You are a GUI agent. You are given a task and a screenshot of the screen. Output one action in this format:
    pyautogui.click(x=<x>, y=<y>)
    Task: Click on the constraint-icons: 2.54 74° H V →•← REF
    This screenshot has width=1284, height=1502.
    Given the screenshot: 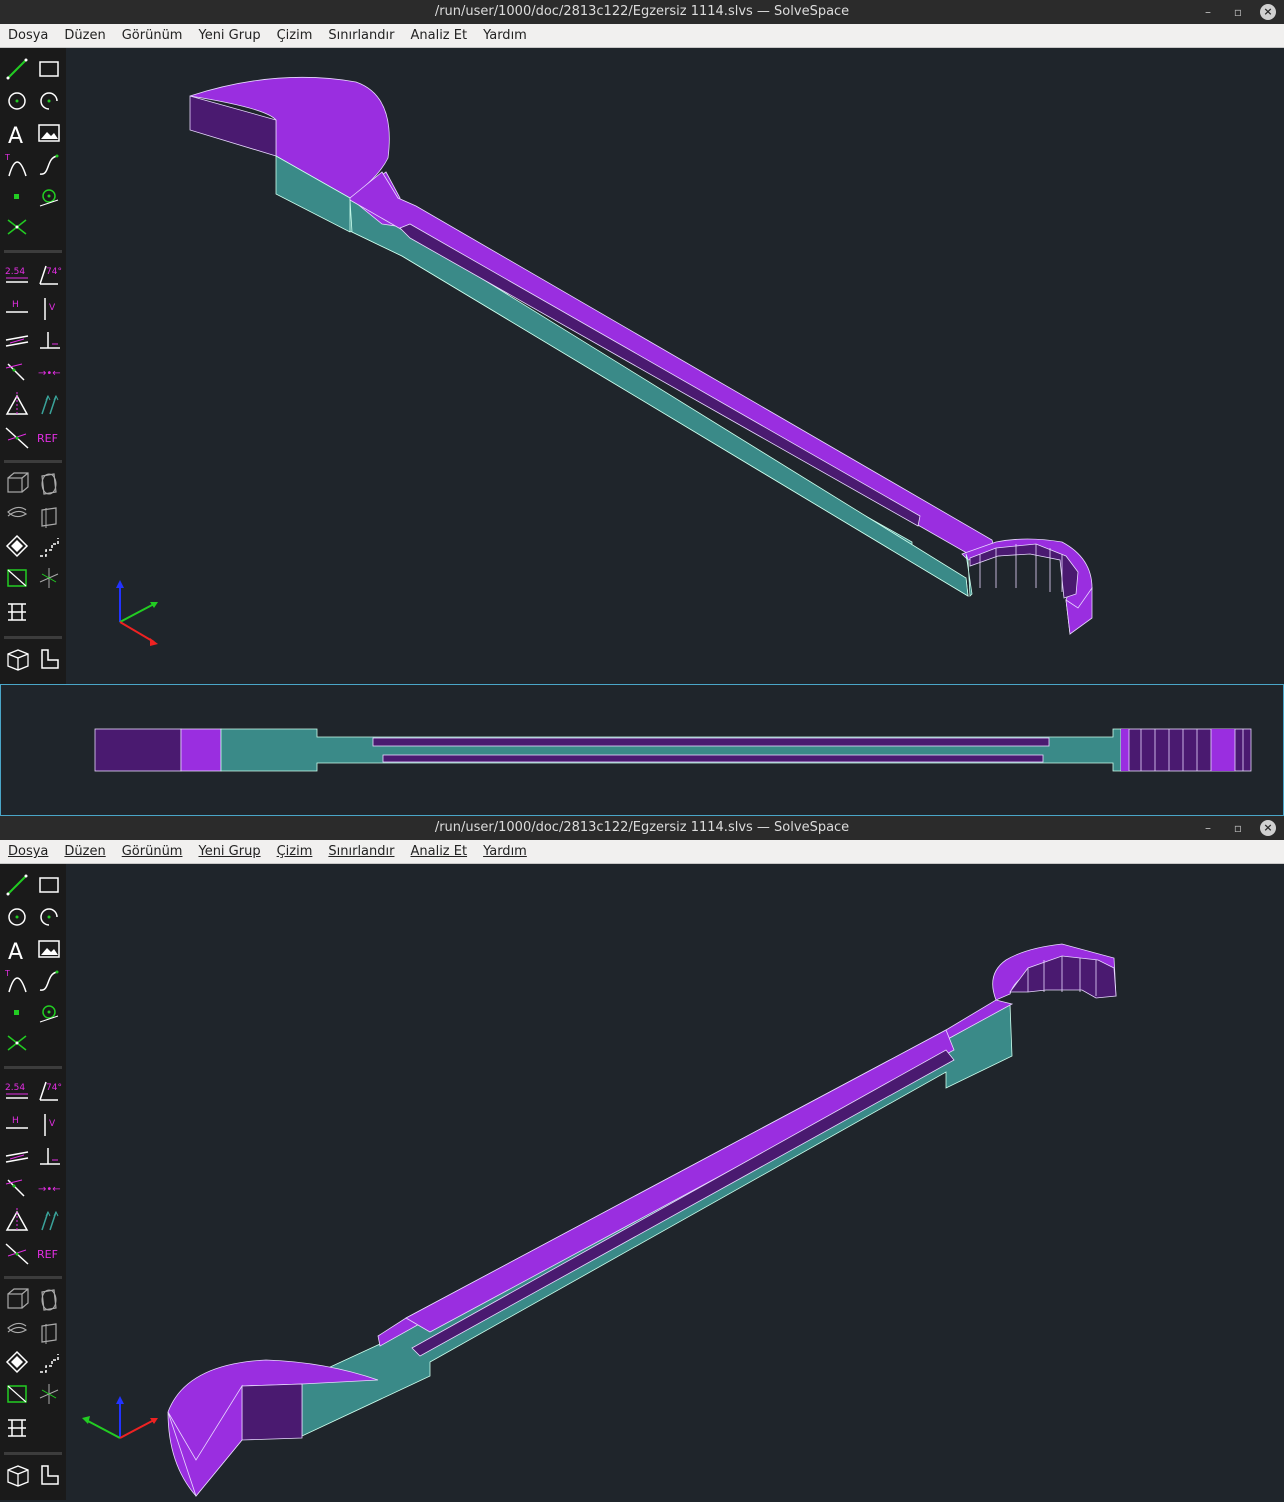 What is the action you would take?
    pyautogui.click(x=33, y=357)
    